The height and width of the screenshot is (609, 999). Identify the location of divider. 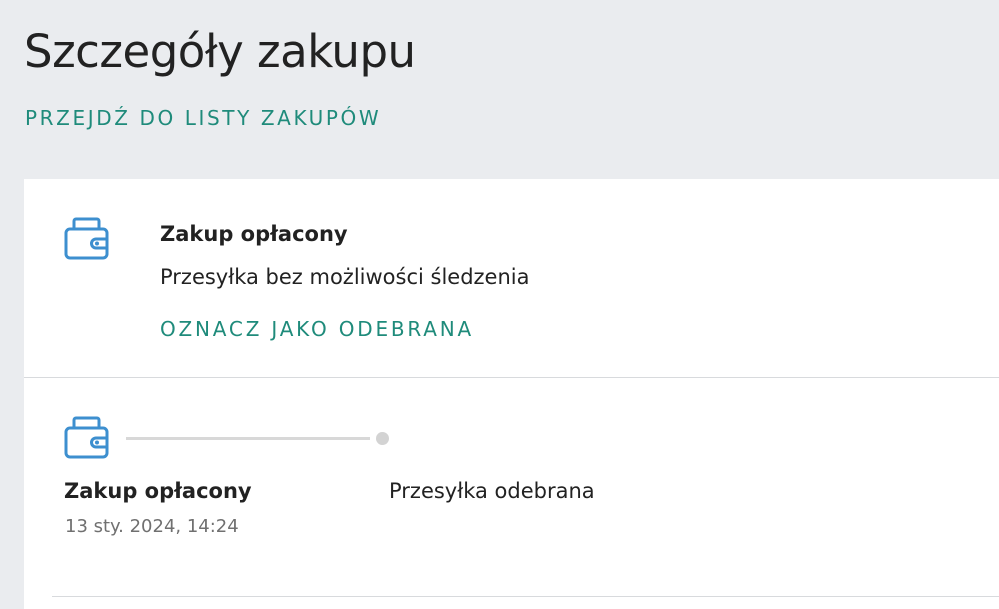
(525, 596).